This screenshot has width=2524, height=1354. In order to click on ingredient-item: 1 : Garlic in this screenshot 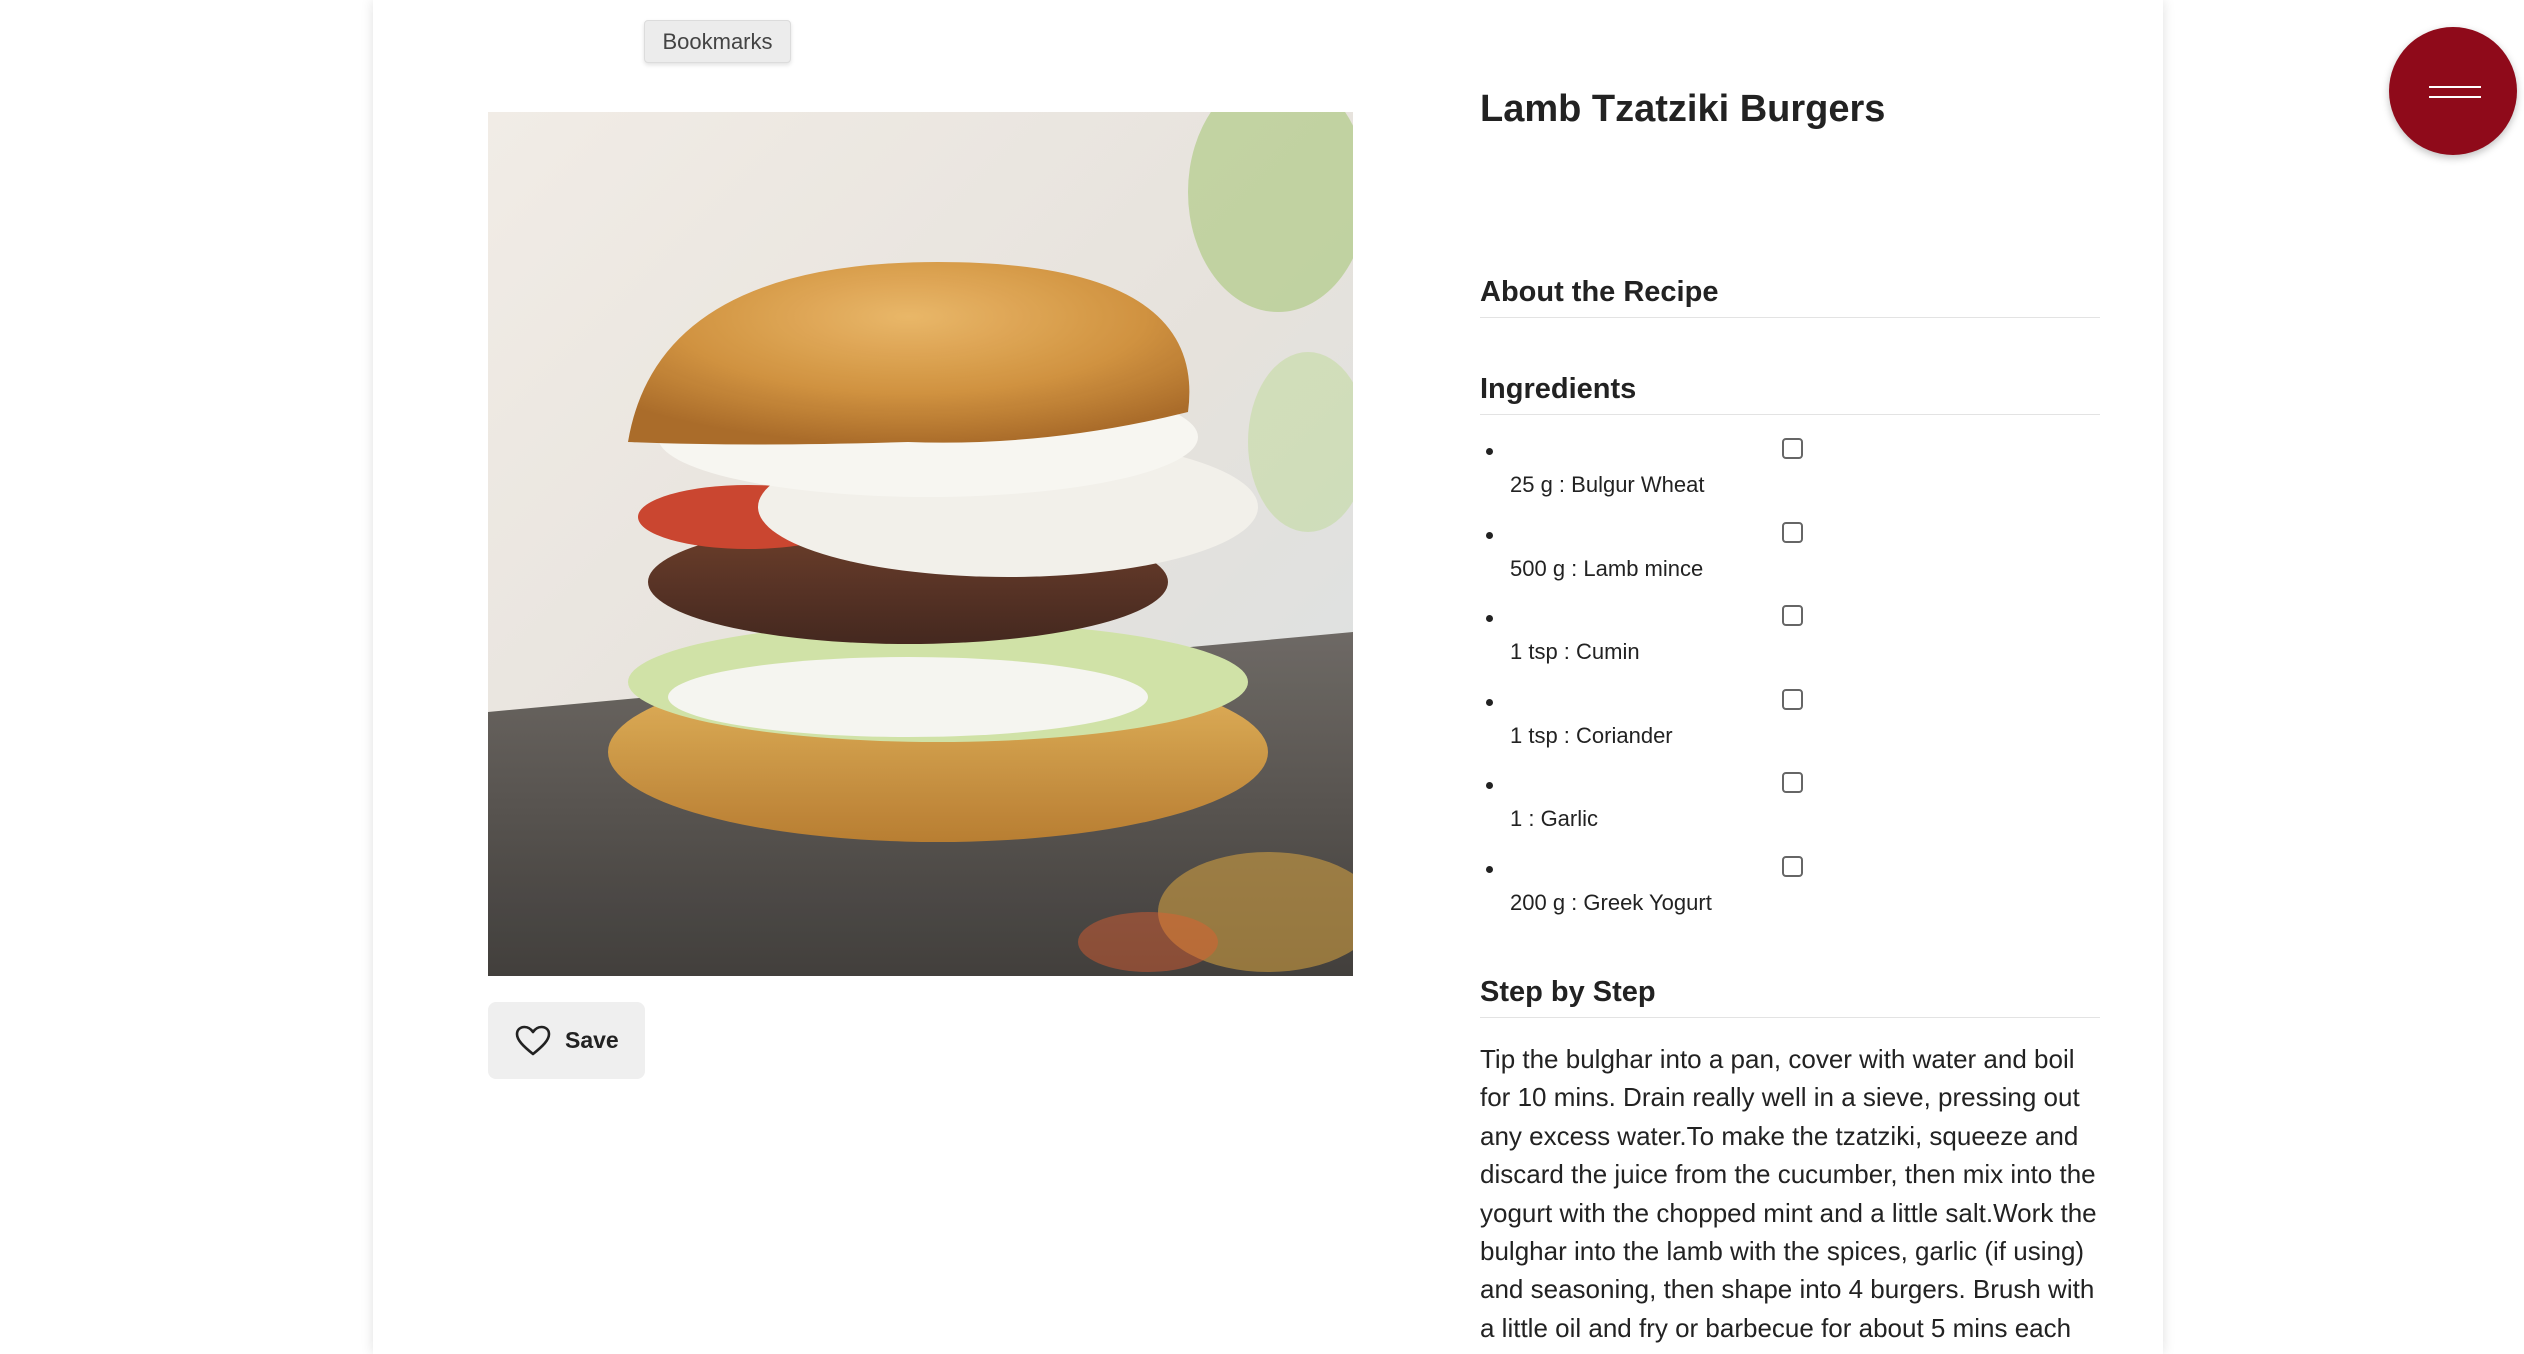, I will do `click(1790, 806)`.